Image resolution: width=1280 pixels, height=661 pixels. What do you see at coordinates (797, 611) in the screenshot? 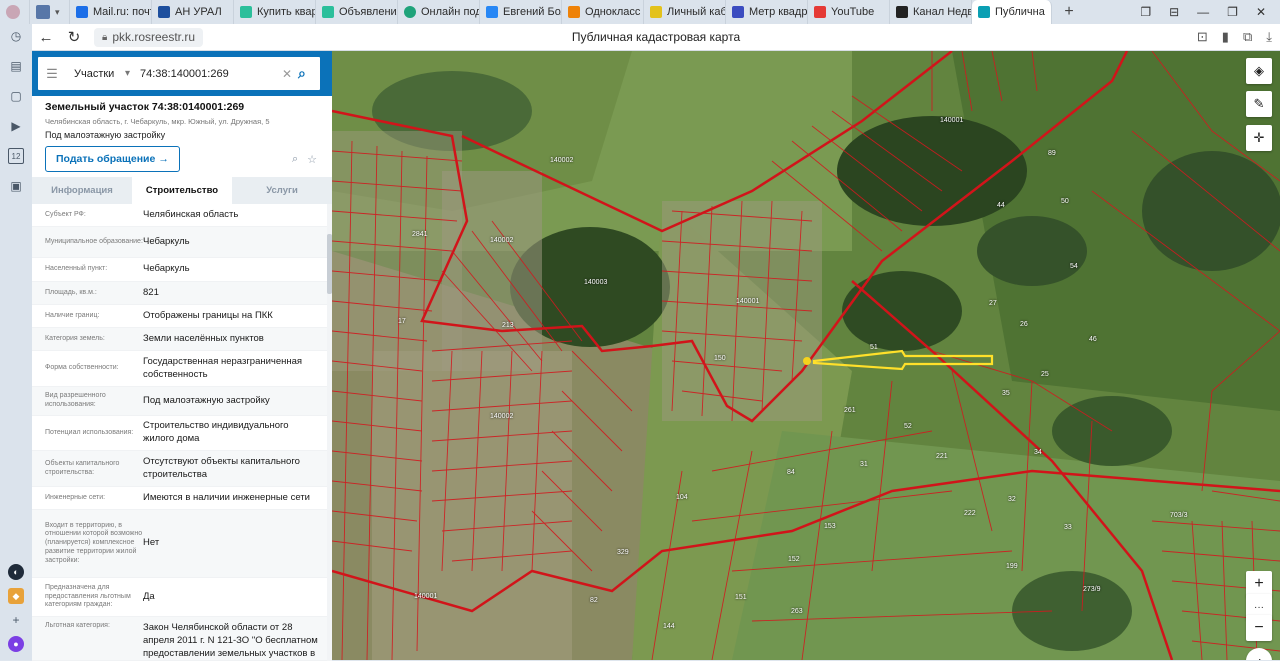
I see `parcel-label: 263` at bounding box center [797, 611].